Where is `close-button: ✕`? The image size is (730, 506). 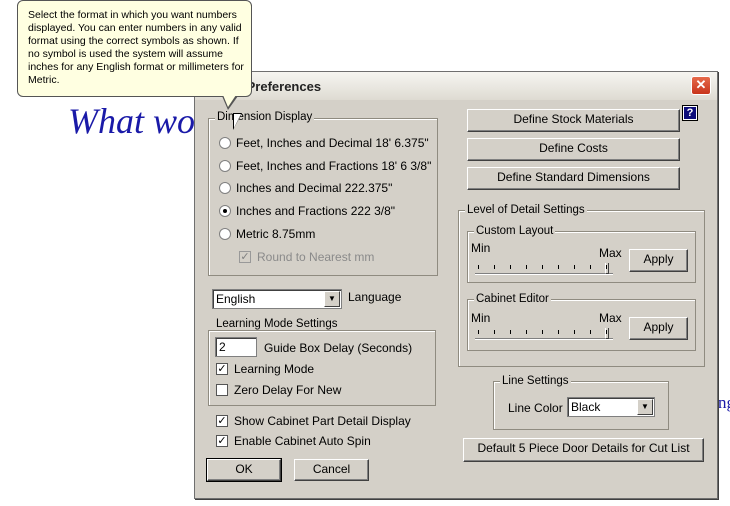
close-button: ✕ is located at coordinates (701, 85).